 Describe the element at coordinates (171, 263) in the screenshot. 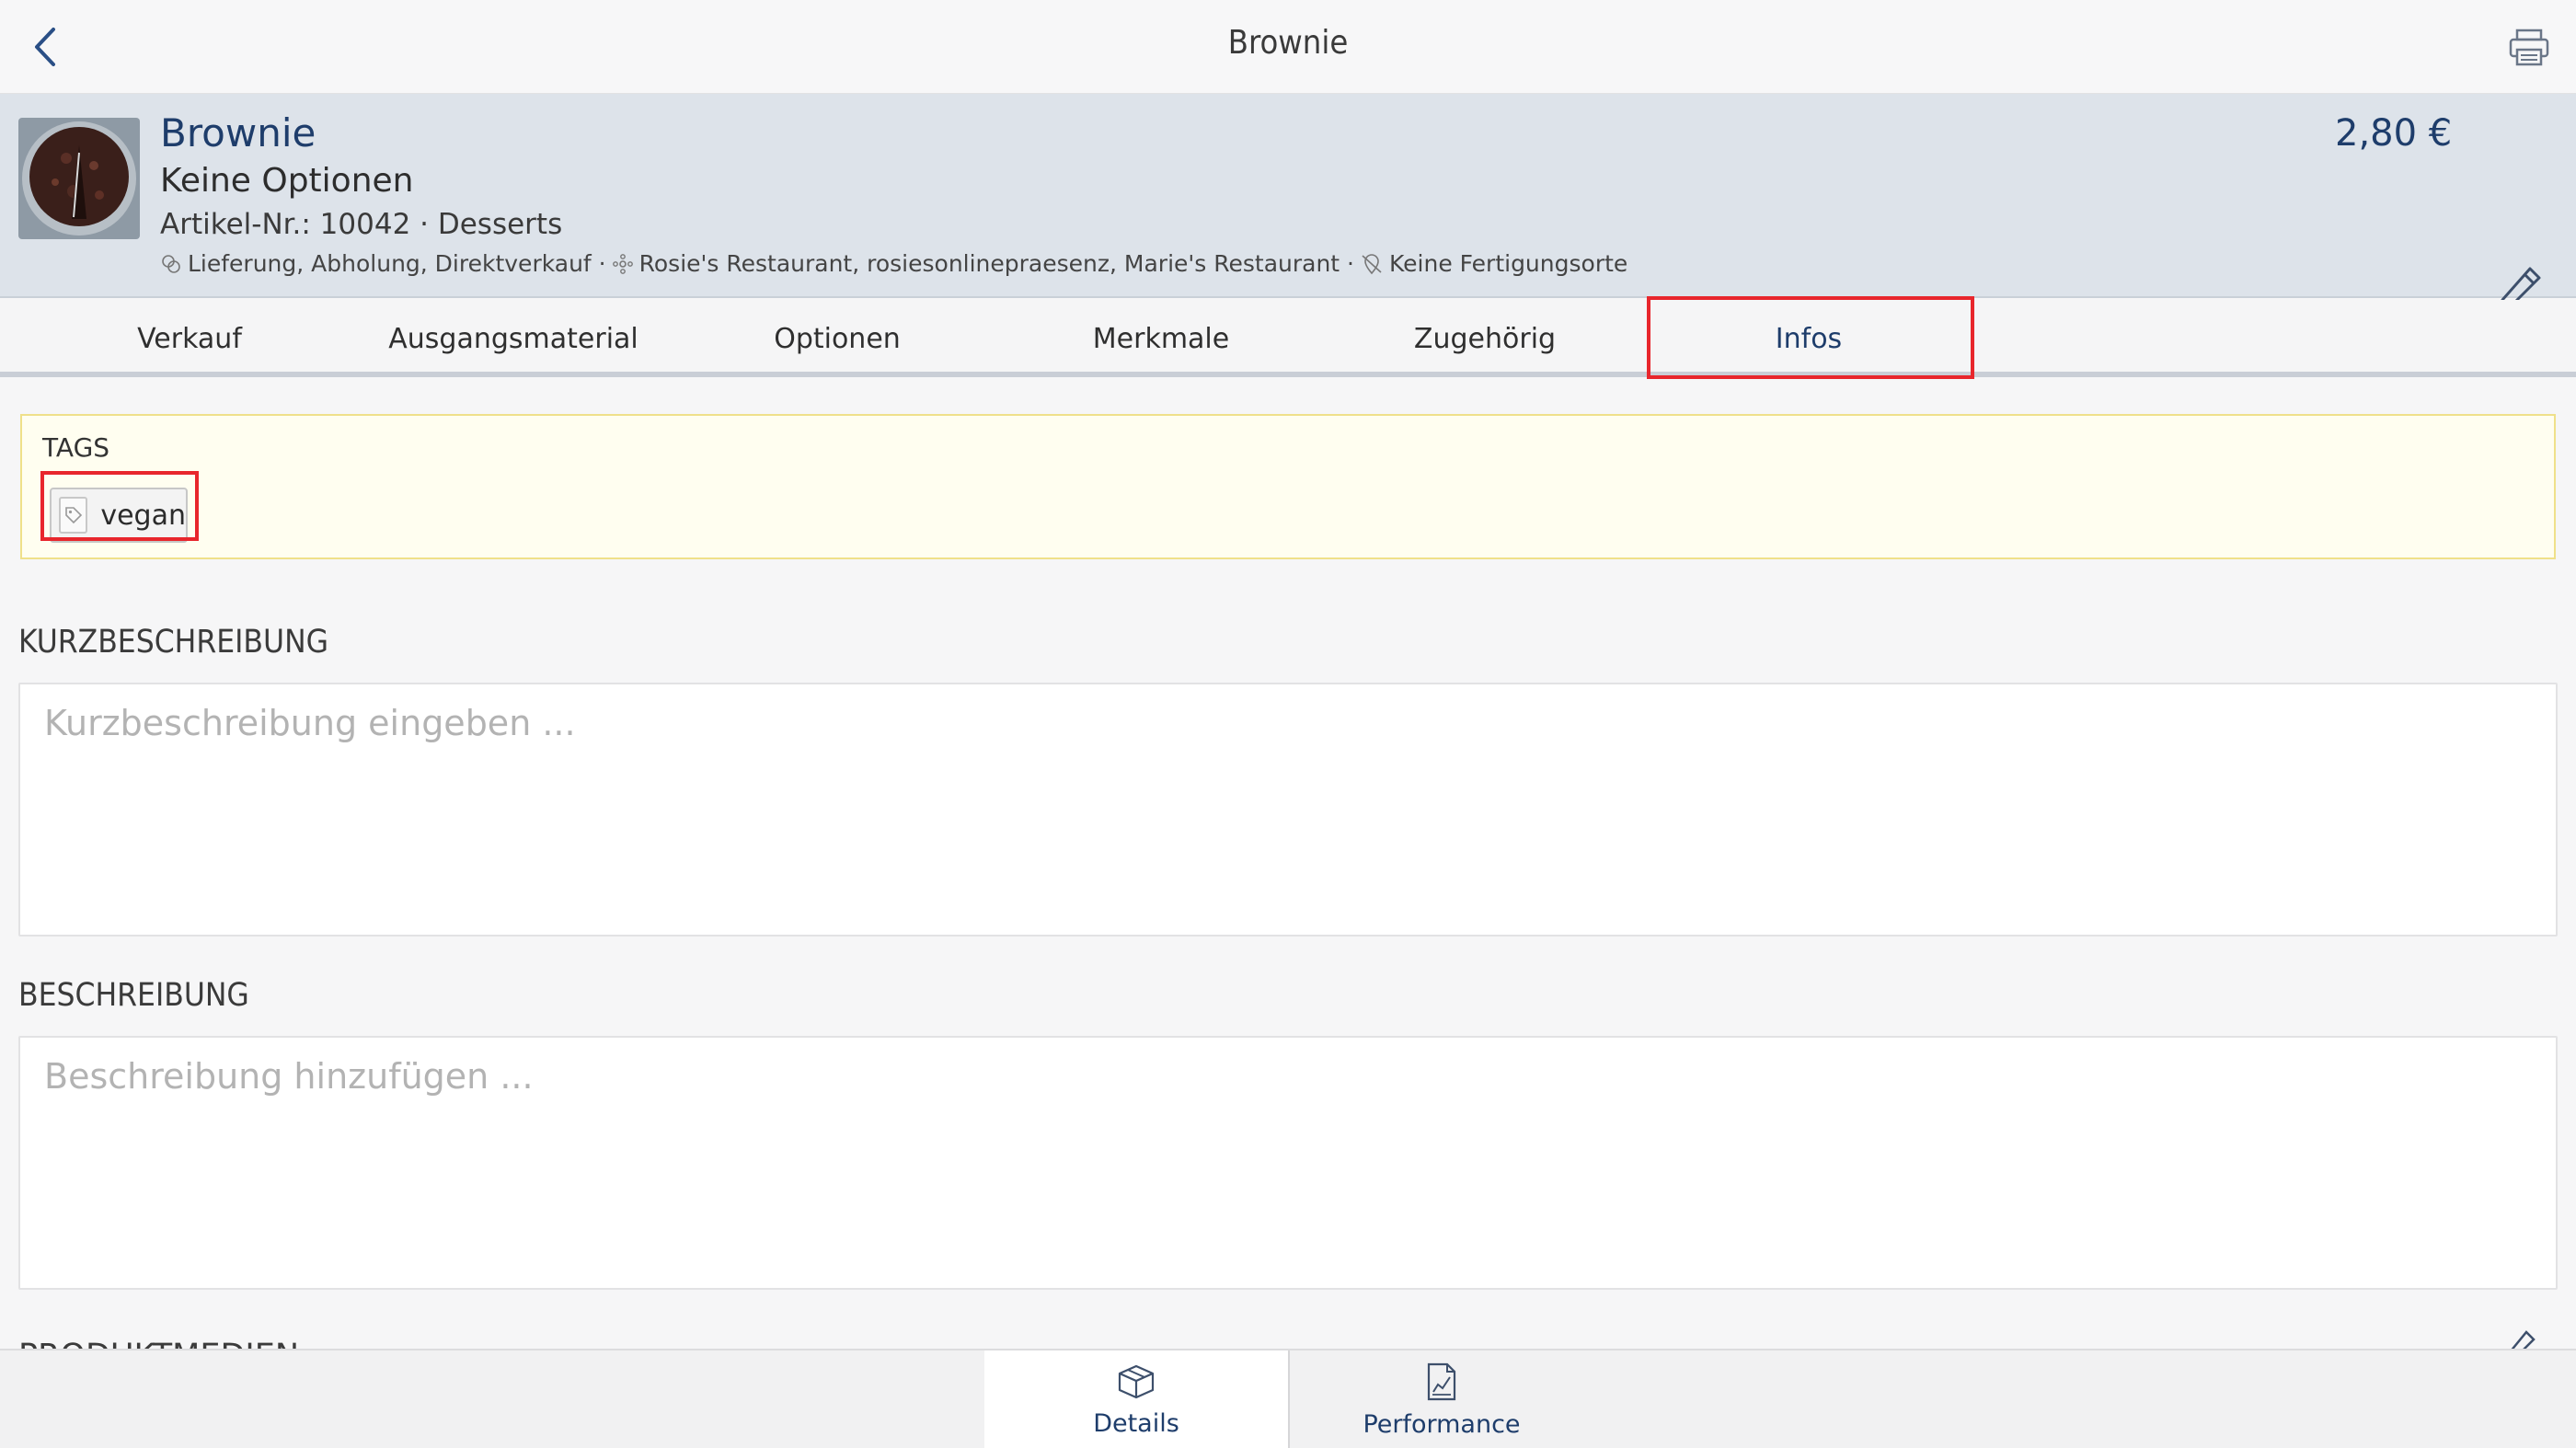

I see `sales-channel-icon` at that location.